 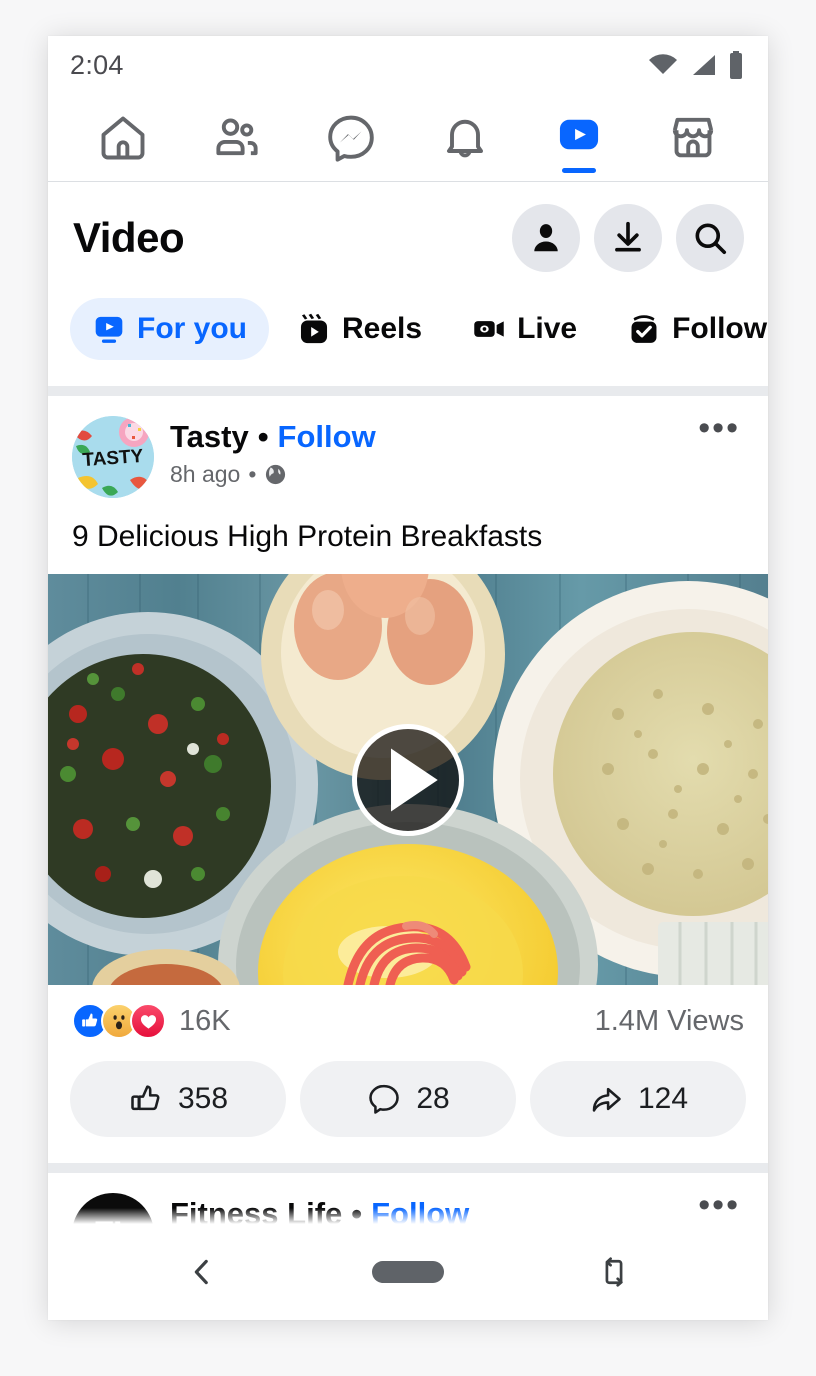 I want to click on thumbs-up-icon, so click(x=145, y=1098).